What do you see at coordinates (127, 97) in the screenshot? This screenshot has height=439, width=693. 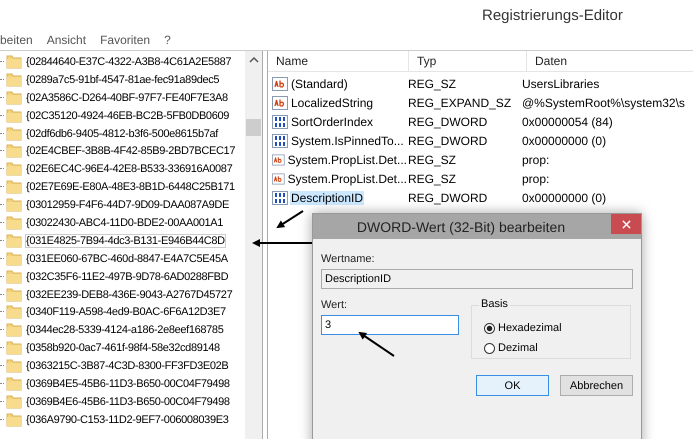 I see `tree-item: {02A3586C-D264-40BF-97F7-FE40F7E3A8` at bounding box center [127, 97].